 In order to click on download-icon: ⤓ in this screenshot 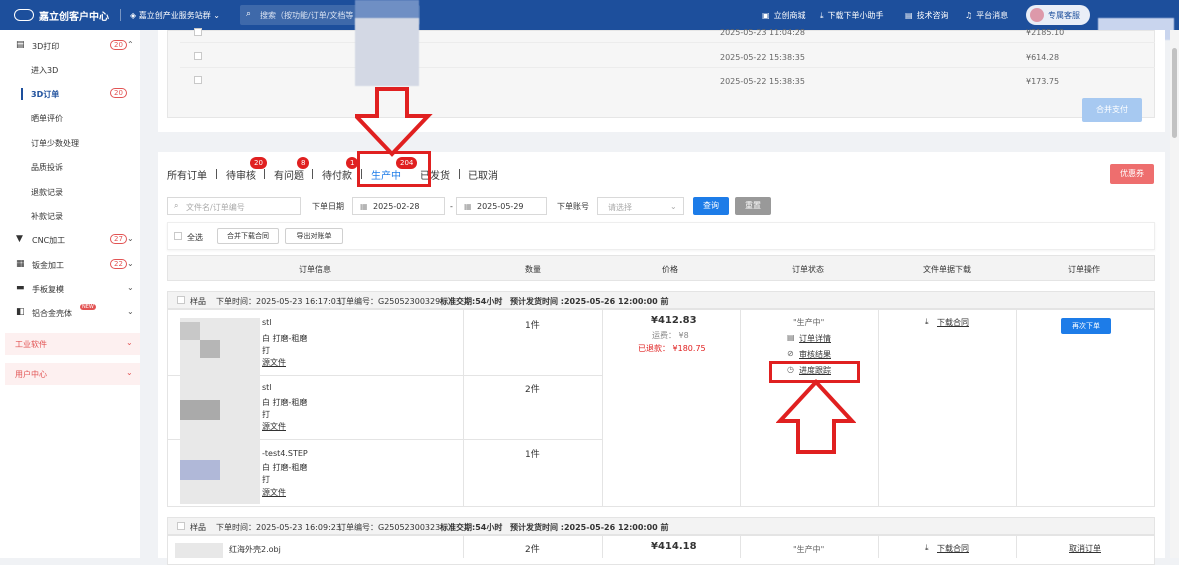, I will do `click(927, 321)`.